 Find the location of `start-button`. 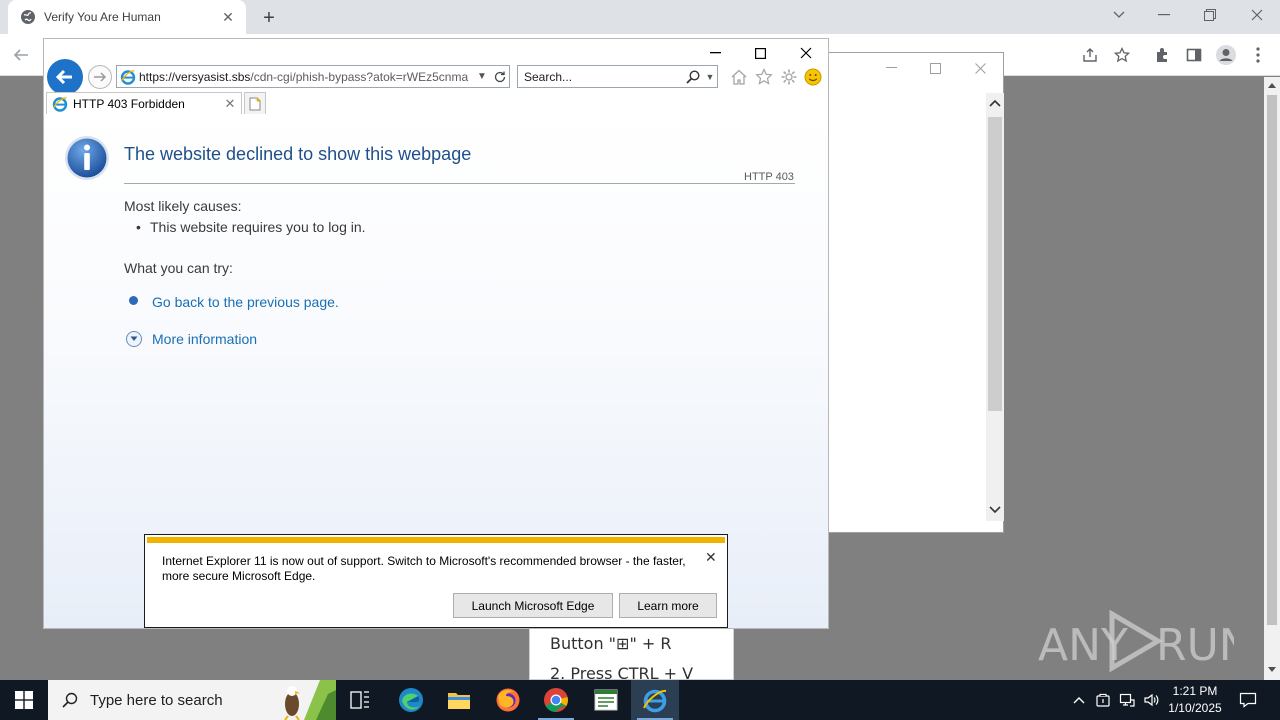

start-button is located at coordinates (24, 700).